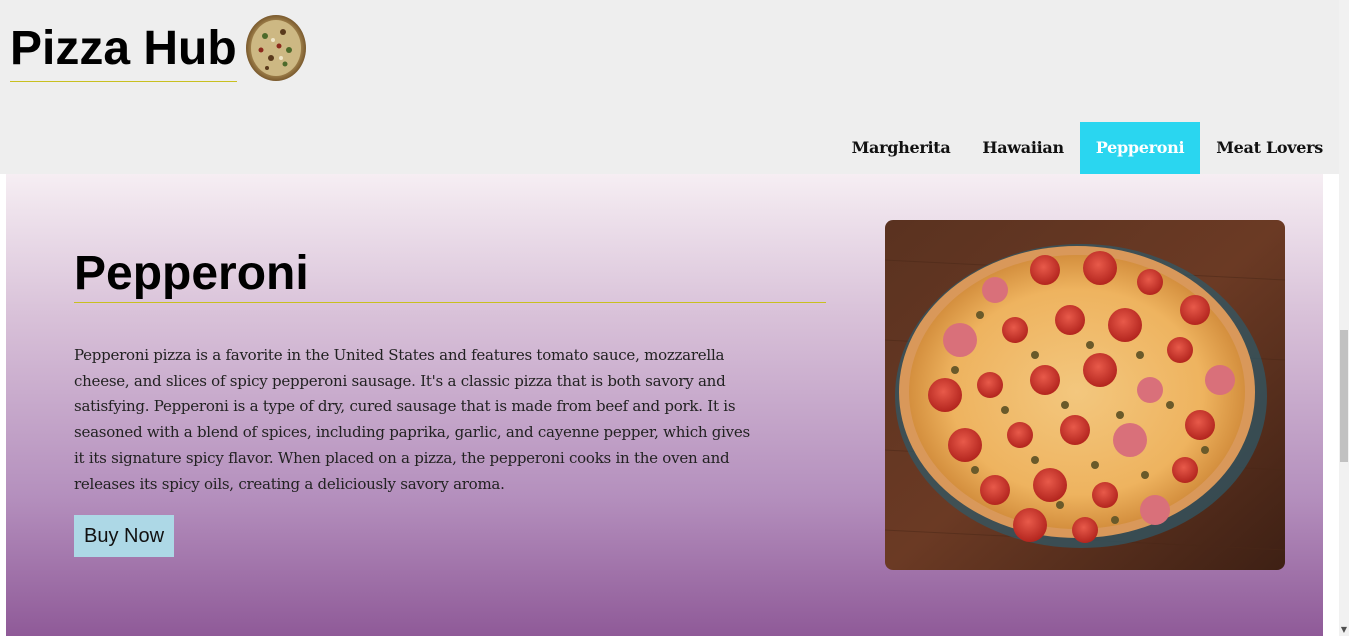 This screenshot has height=636, width=1349. What do you see at coordinates (1344, 318) in the screenshot?
I see `page-scrollbar: ▼` at bounding box center [1344, 318].